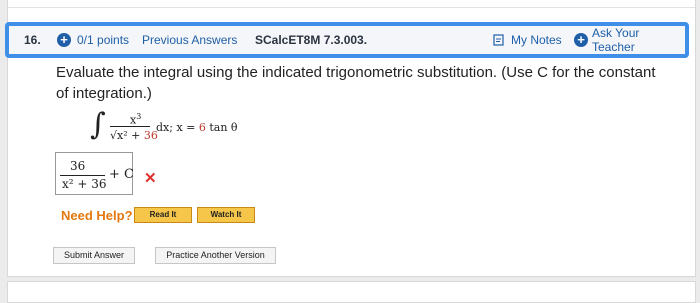 Image resolution: width=700 pixels, height=303 pixels. Describe the element at coordinates (84, 184) in the screenshot. I see `answer-denominator: x² + 36` at that location.